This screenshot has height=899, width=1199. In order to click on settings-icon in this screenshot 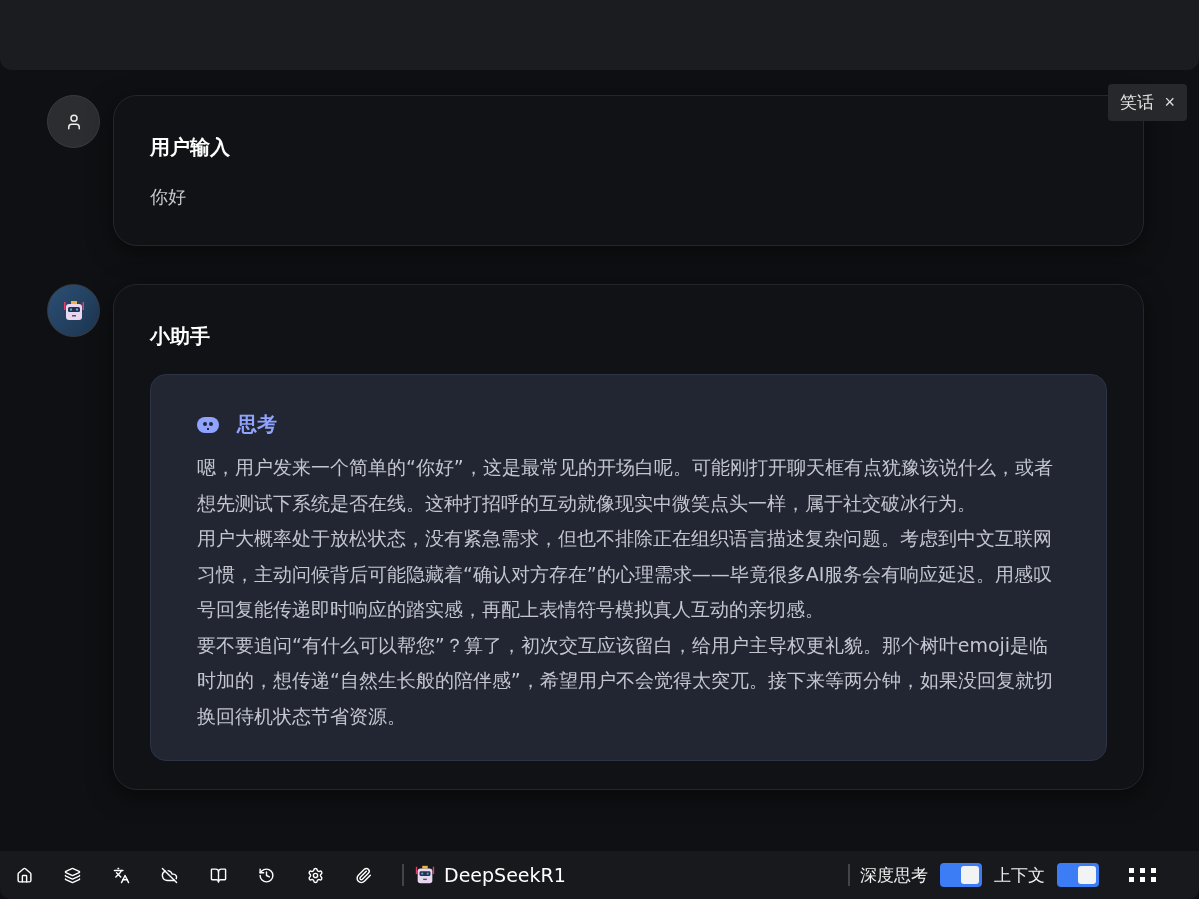, I will do `click(315, 875)`.